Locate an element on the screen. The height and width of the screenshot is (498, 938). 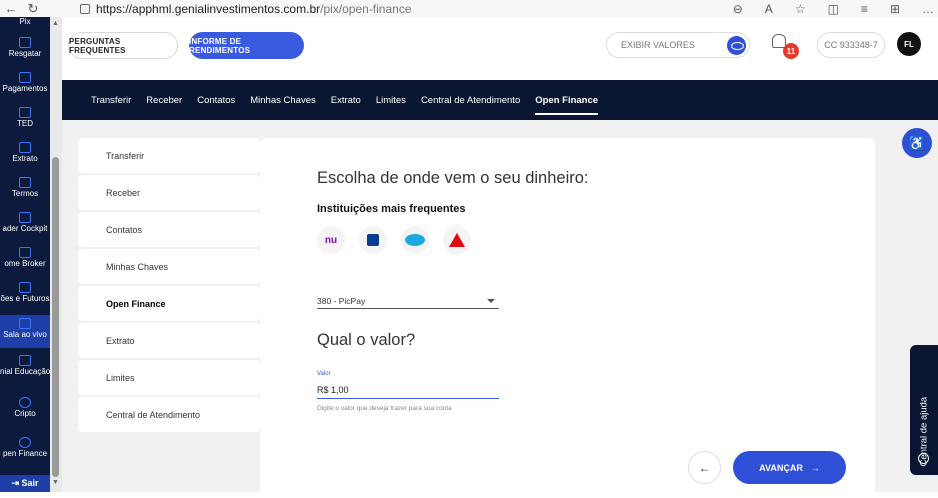
show-values-toggle: EXIBIR VALORES is located at coordinates (678, 45).